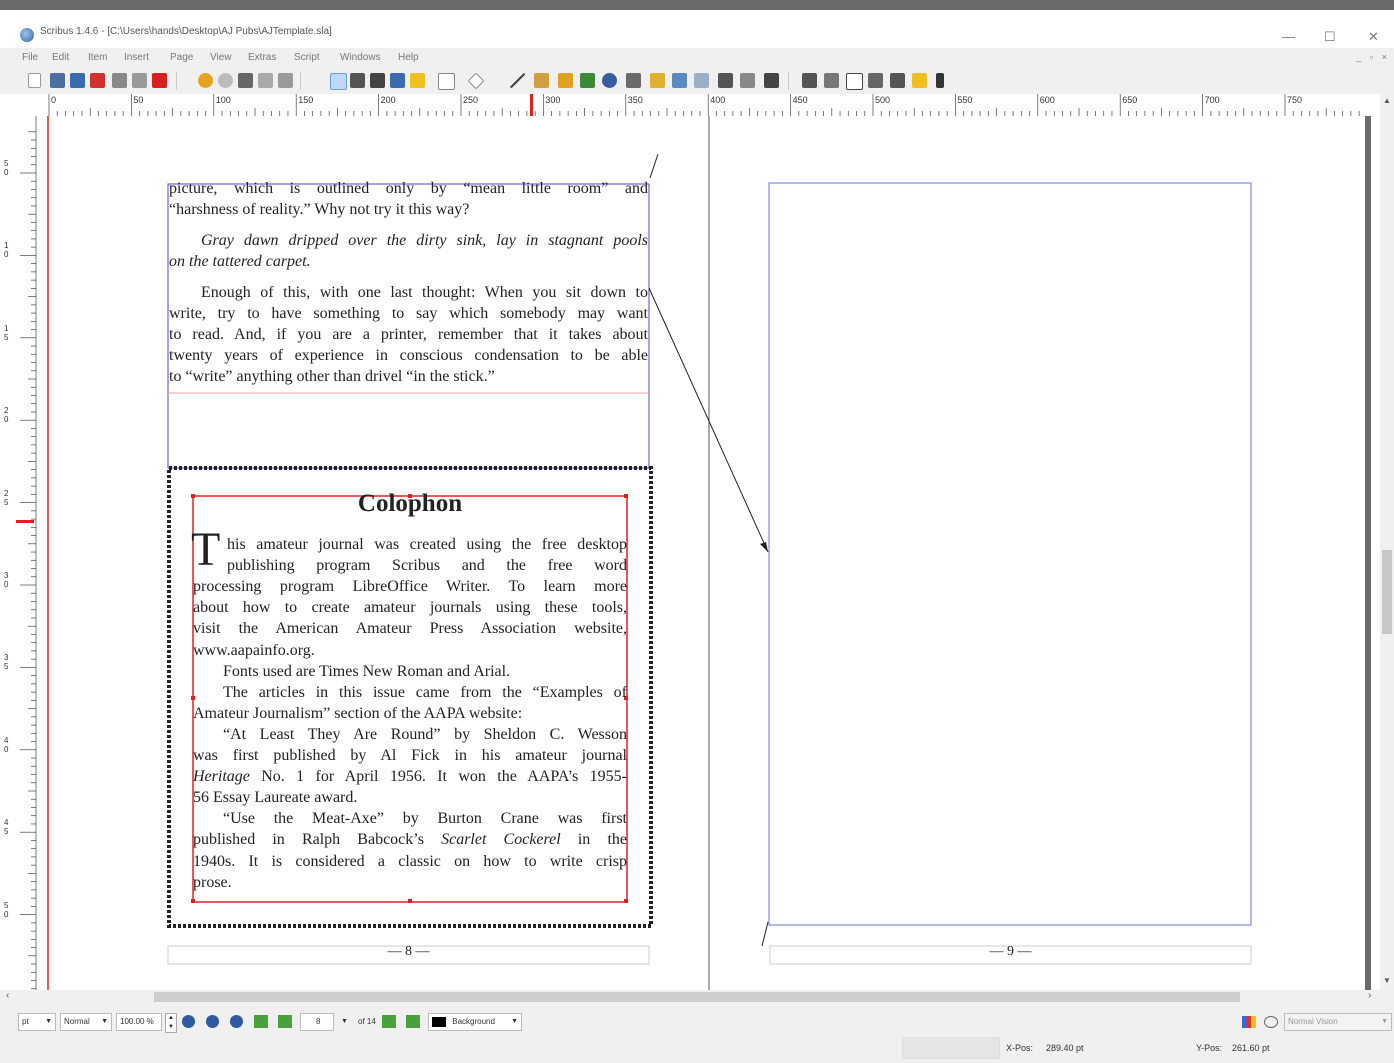 This screenshot has height=1063, width=1394. Describe the element at coordinates (245, 80) in the screenshot. I see `cut-icon` at that location.